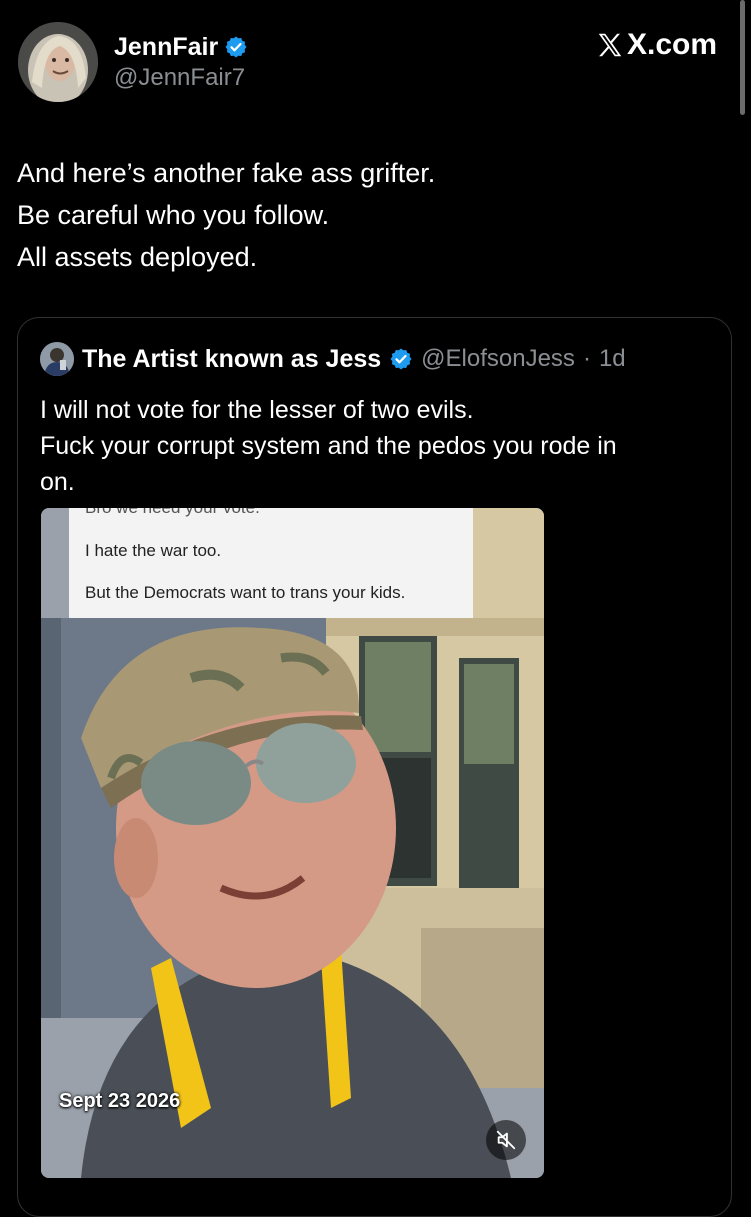 The height and width of the screenshot is (1217, 751). I want to click on video-caption-line: Bro we need your vote., so click(172, 513).